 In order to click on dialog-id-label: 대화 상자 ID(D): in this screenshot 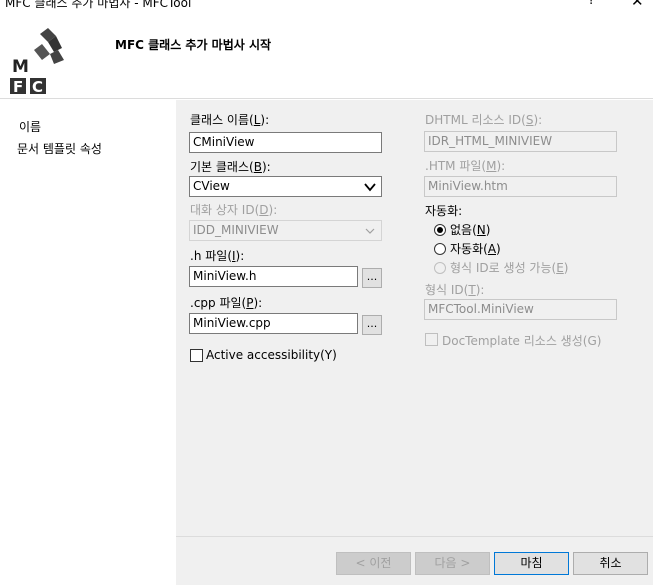, I will do `click(234, 210)`.